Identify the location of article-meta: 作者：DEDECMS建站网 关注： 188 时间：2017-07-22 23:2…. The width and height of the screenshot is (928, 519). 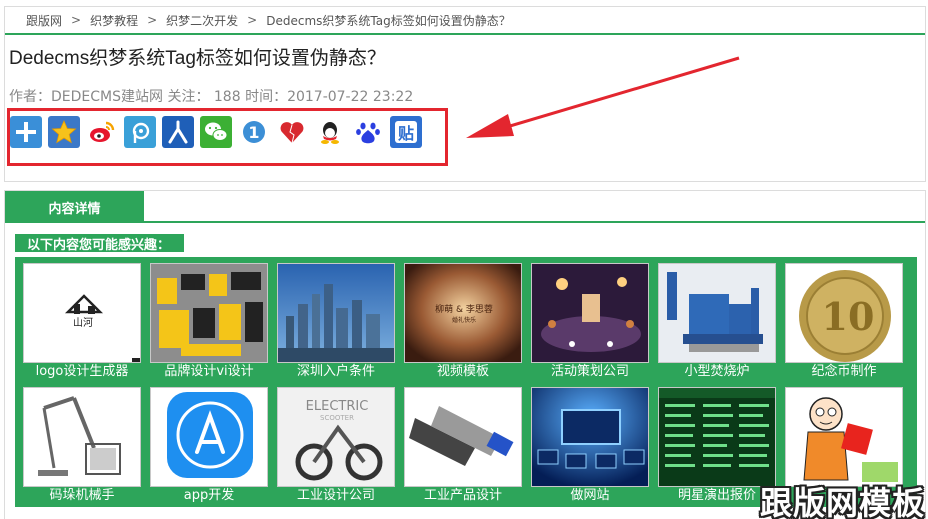
(211, 97).